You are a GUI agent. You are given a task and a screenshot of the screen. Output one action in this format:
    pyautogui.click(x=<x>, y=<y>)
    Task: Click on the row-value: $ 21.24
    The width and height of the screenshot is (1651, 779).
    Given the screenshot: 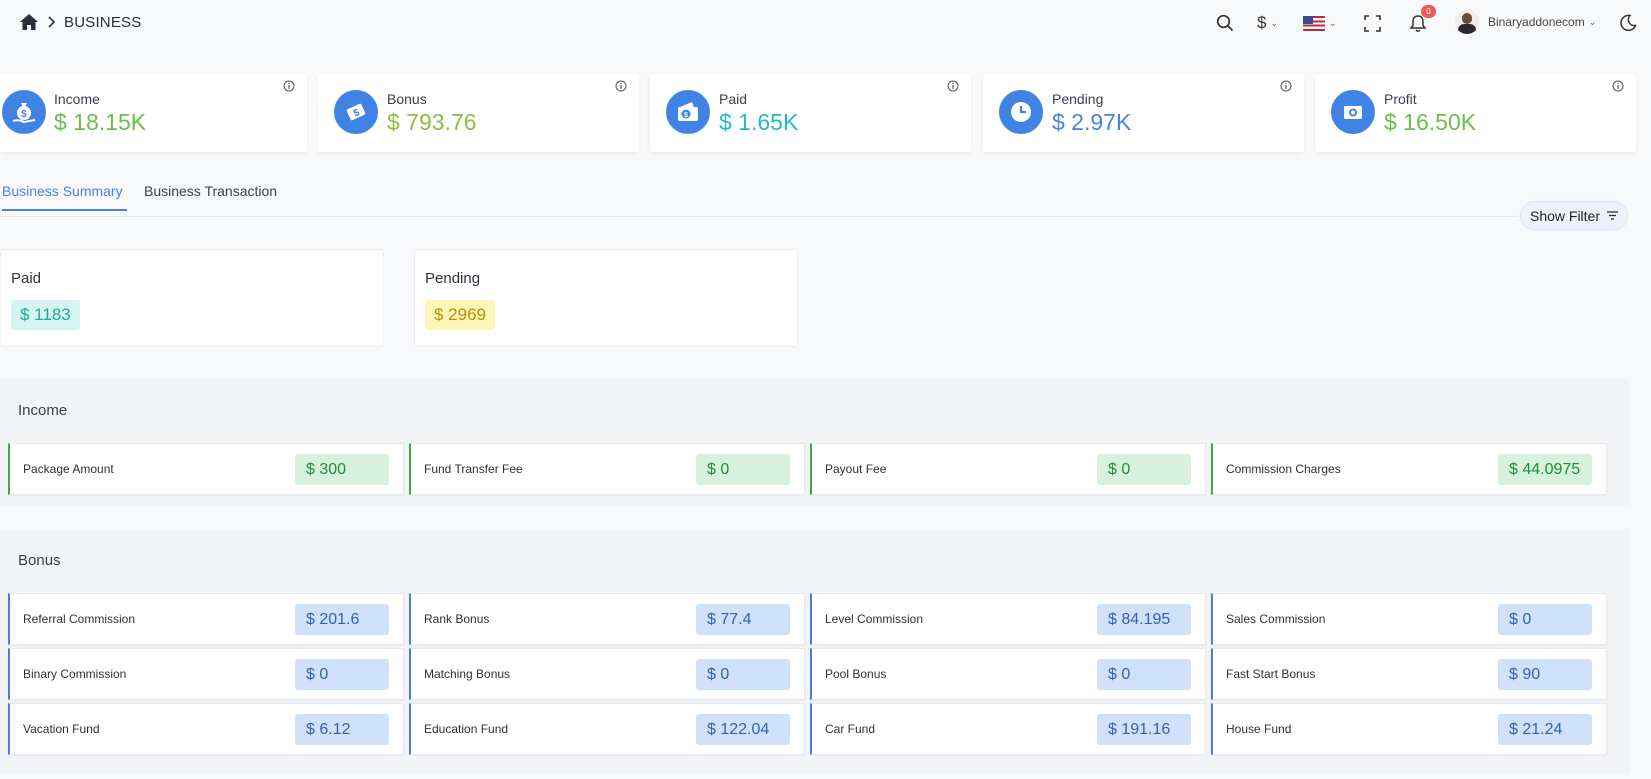 What is the action you would take?
    pyautogui.click(x=1545, y=729)
    